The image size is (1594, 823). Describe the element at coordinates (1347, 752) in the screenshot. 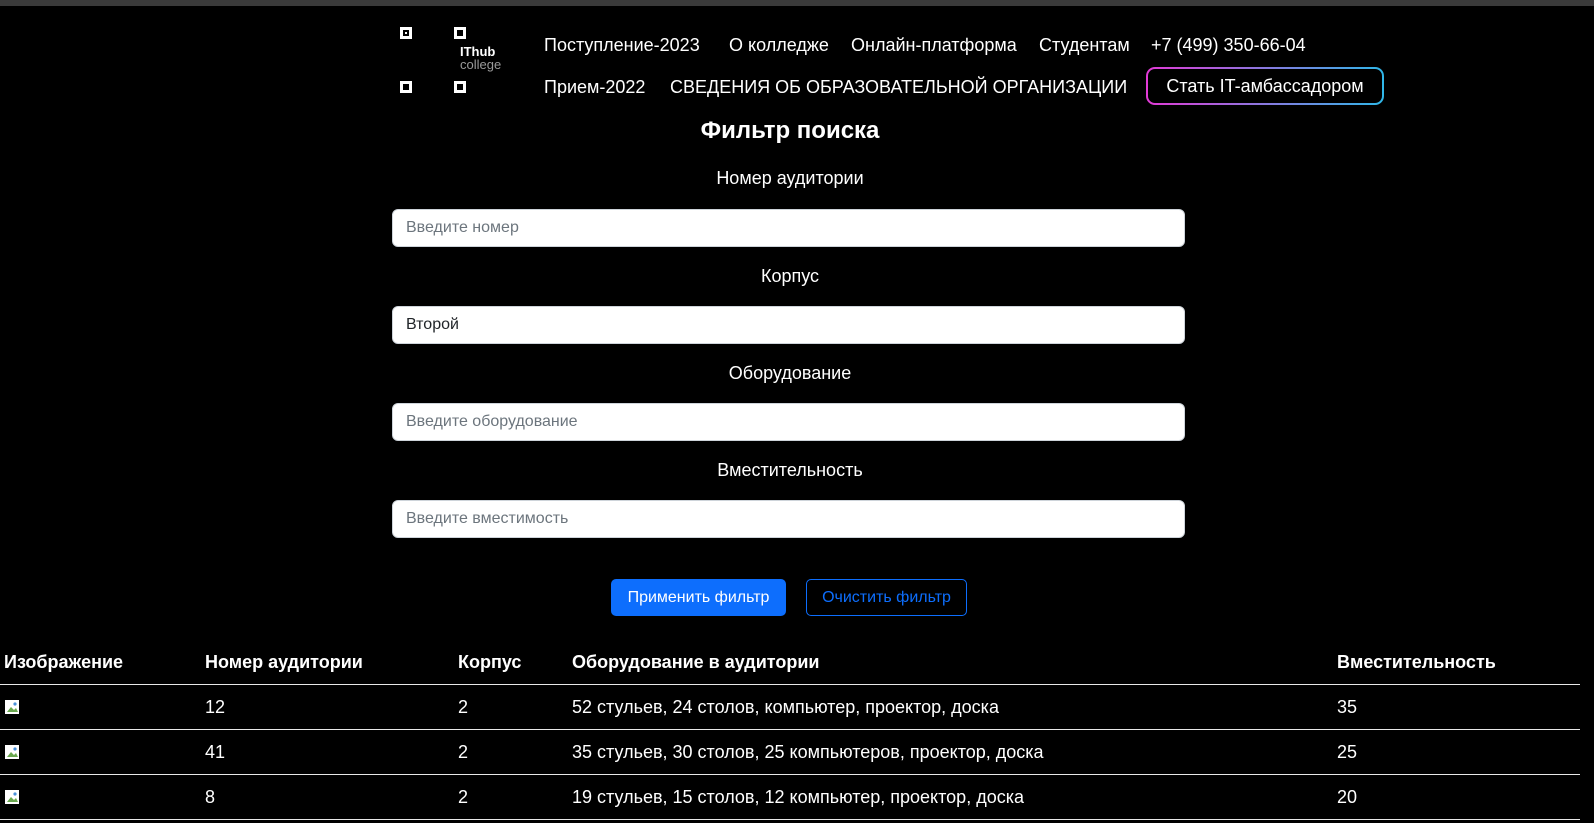

I see `capacity-cell: 25` at that location.